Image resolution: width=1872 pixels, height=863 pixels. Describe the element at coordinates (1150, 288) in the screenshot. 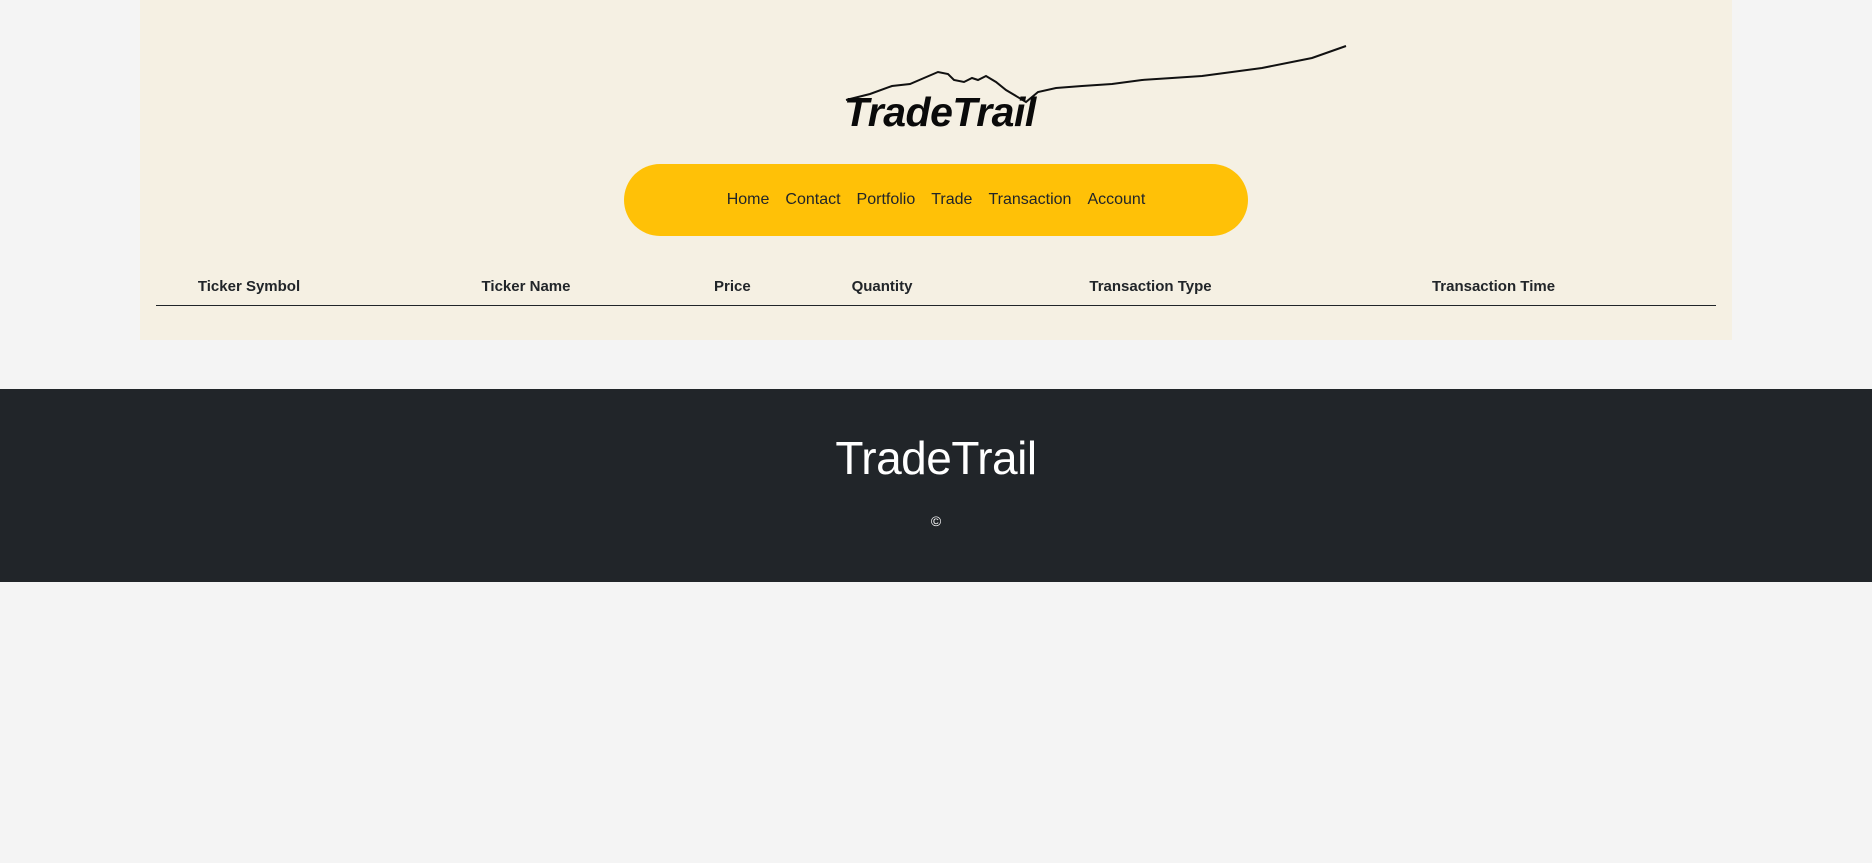

I see `column-header-transaction-type: Transaction Type` at that location.